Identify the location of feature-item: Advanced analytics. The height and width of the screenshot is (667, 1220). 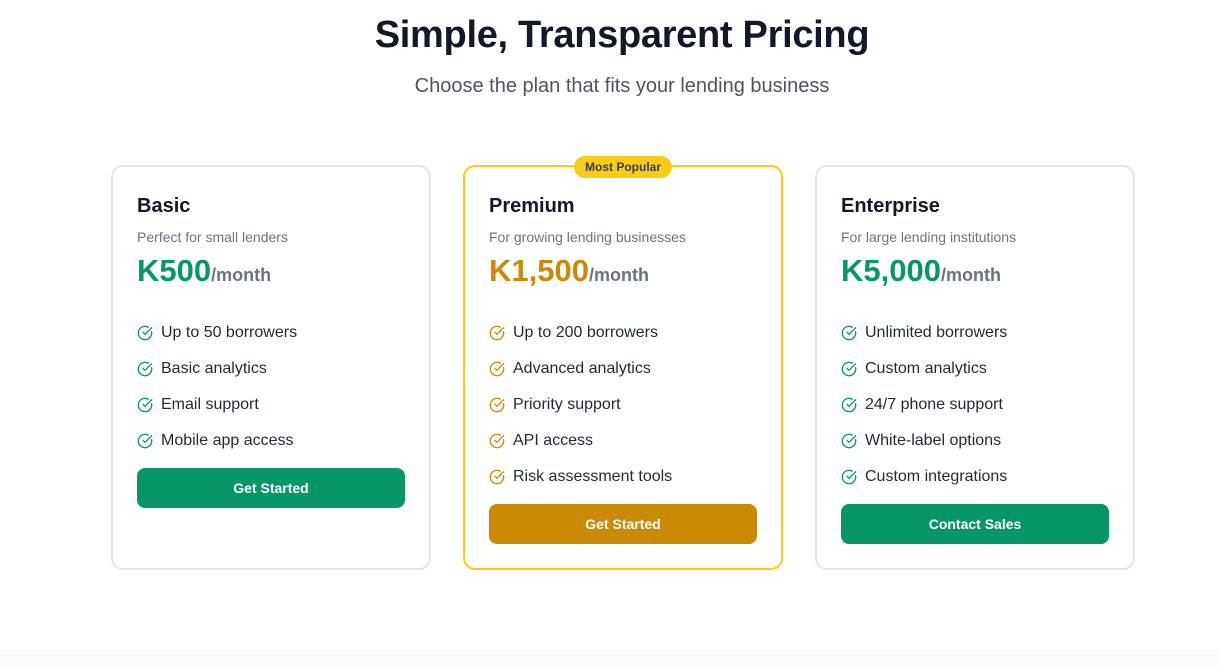
(580, 369).